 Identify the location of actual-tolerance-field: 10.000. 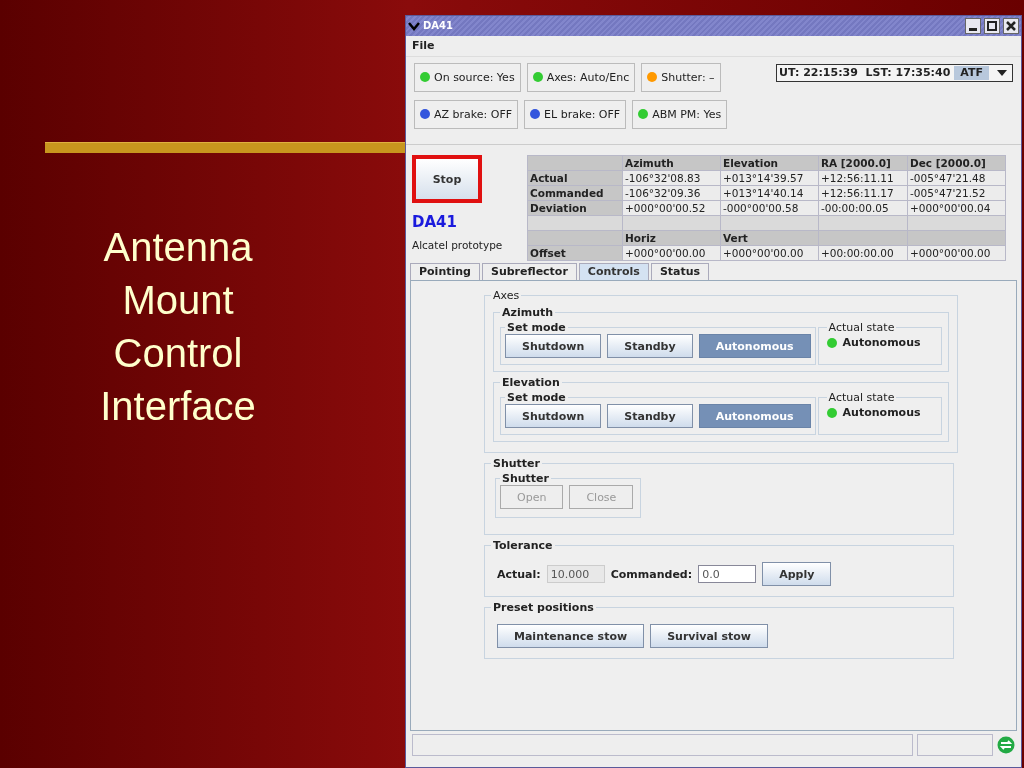
(575, 574).